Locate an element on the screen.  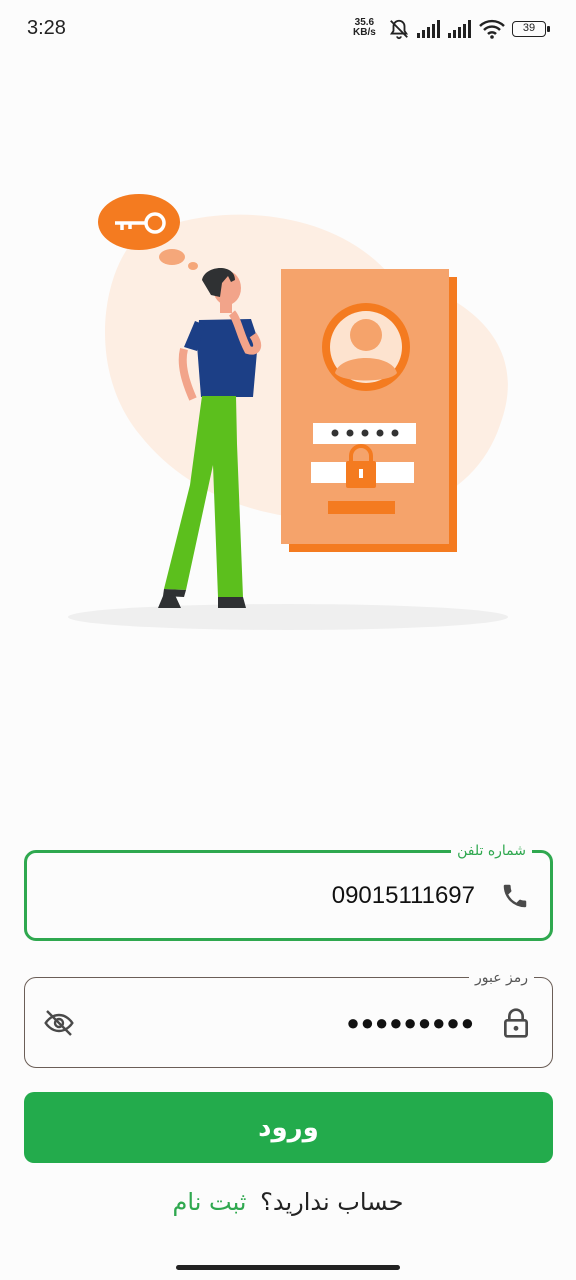
login-button: ورود is located at coordinates (288, 1127).